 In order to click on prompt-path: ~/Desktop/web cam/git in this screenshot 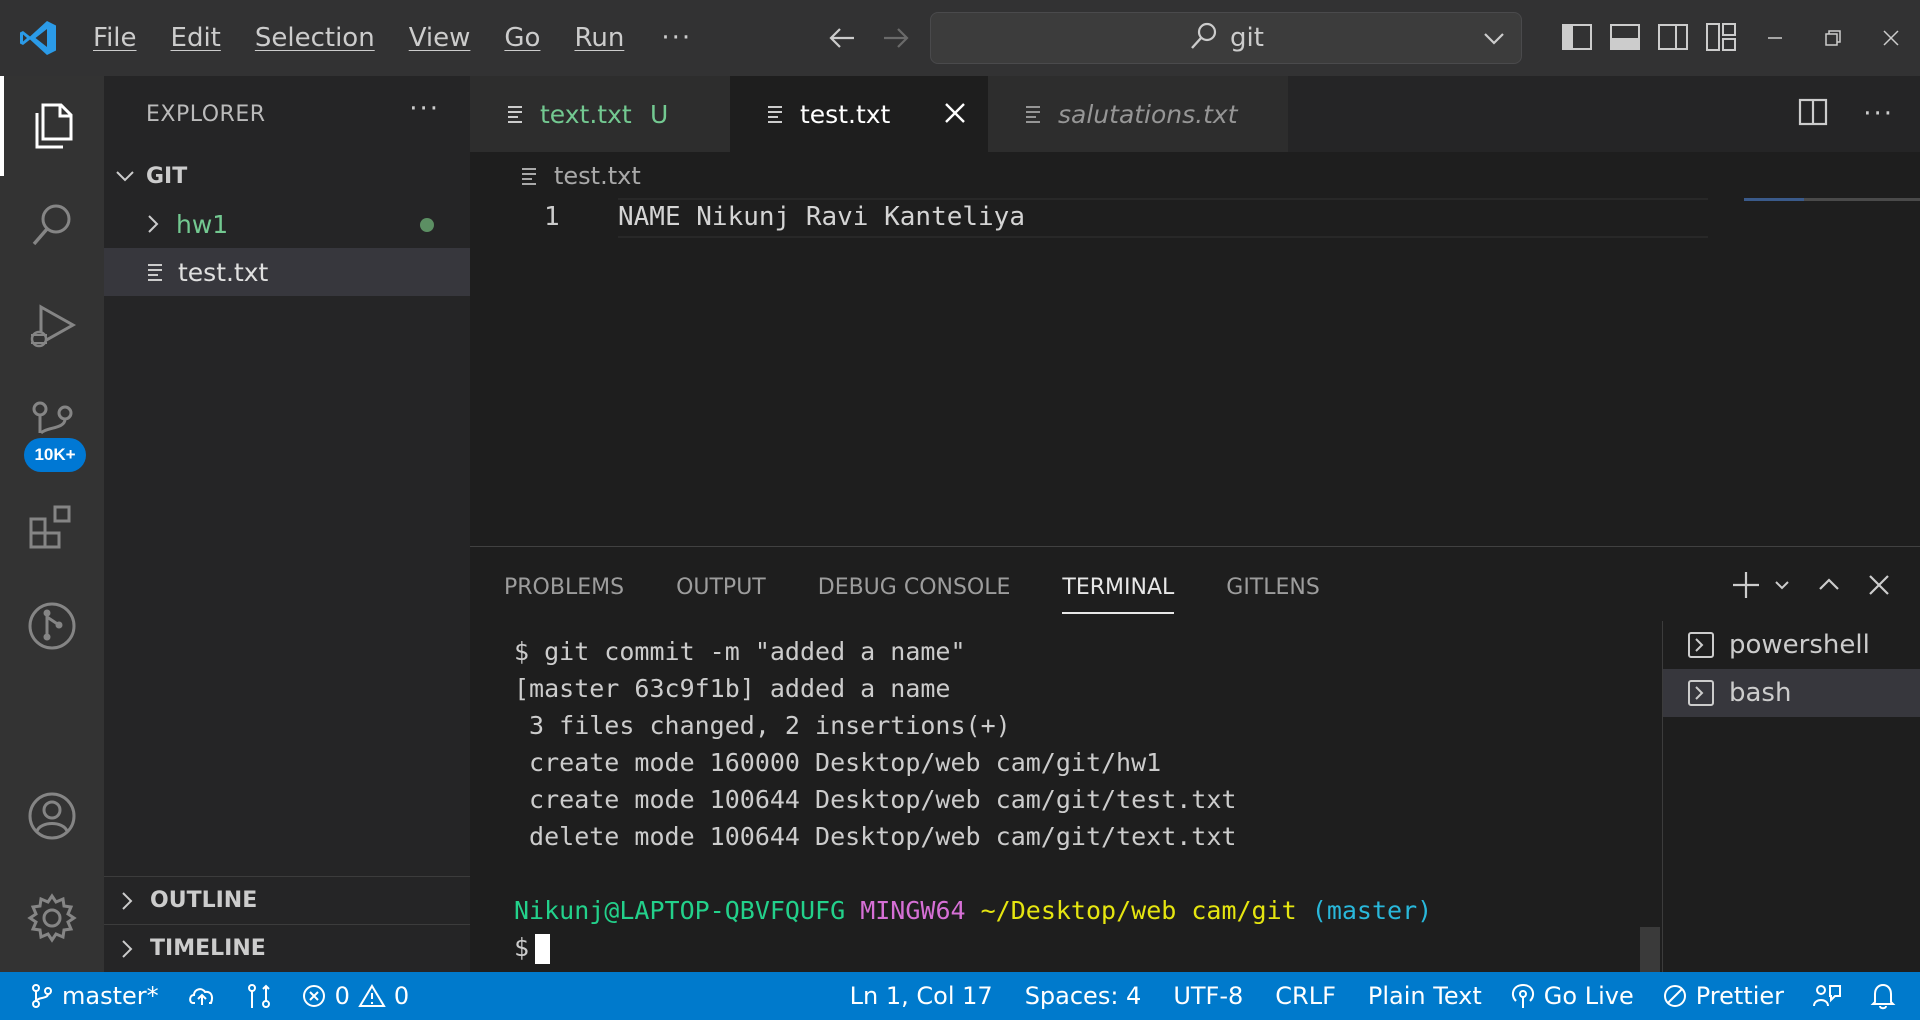, I will do `click(1138, 910)`.